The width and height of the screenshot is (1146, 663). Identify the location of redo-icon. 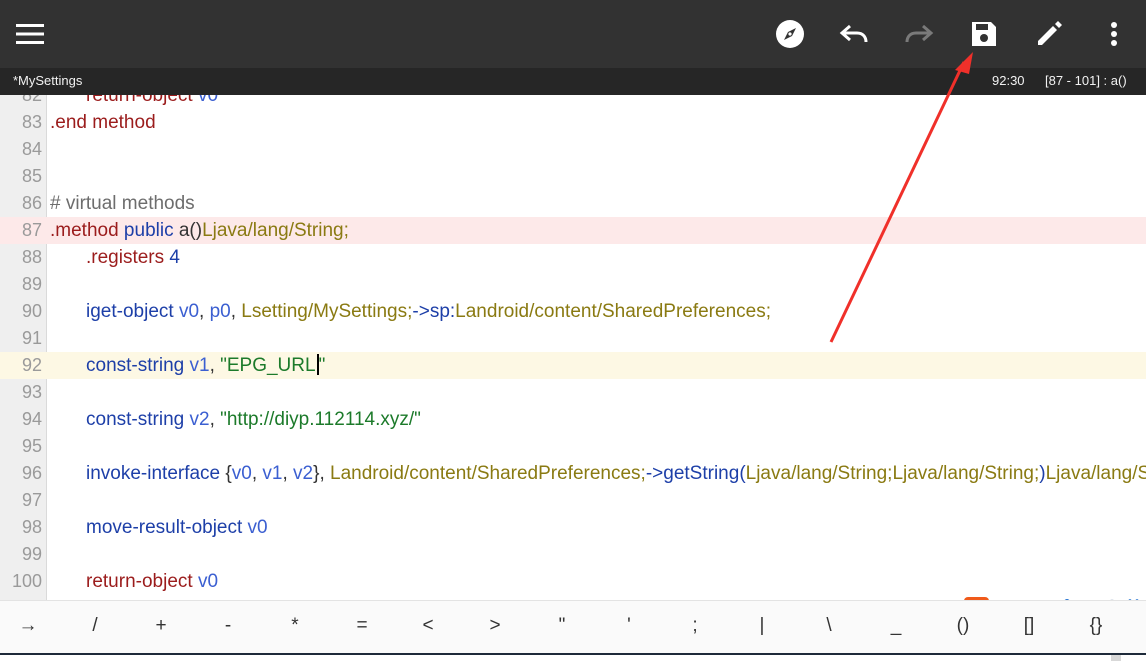
(919, 34).